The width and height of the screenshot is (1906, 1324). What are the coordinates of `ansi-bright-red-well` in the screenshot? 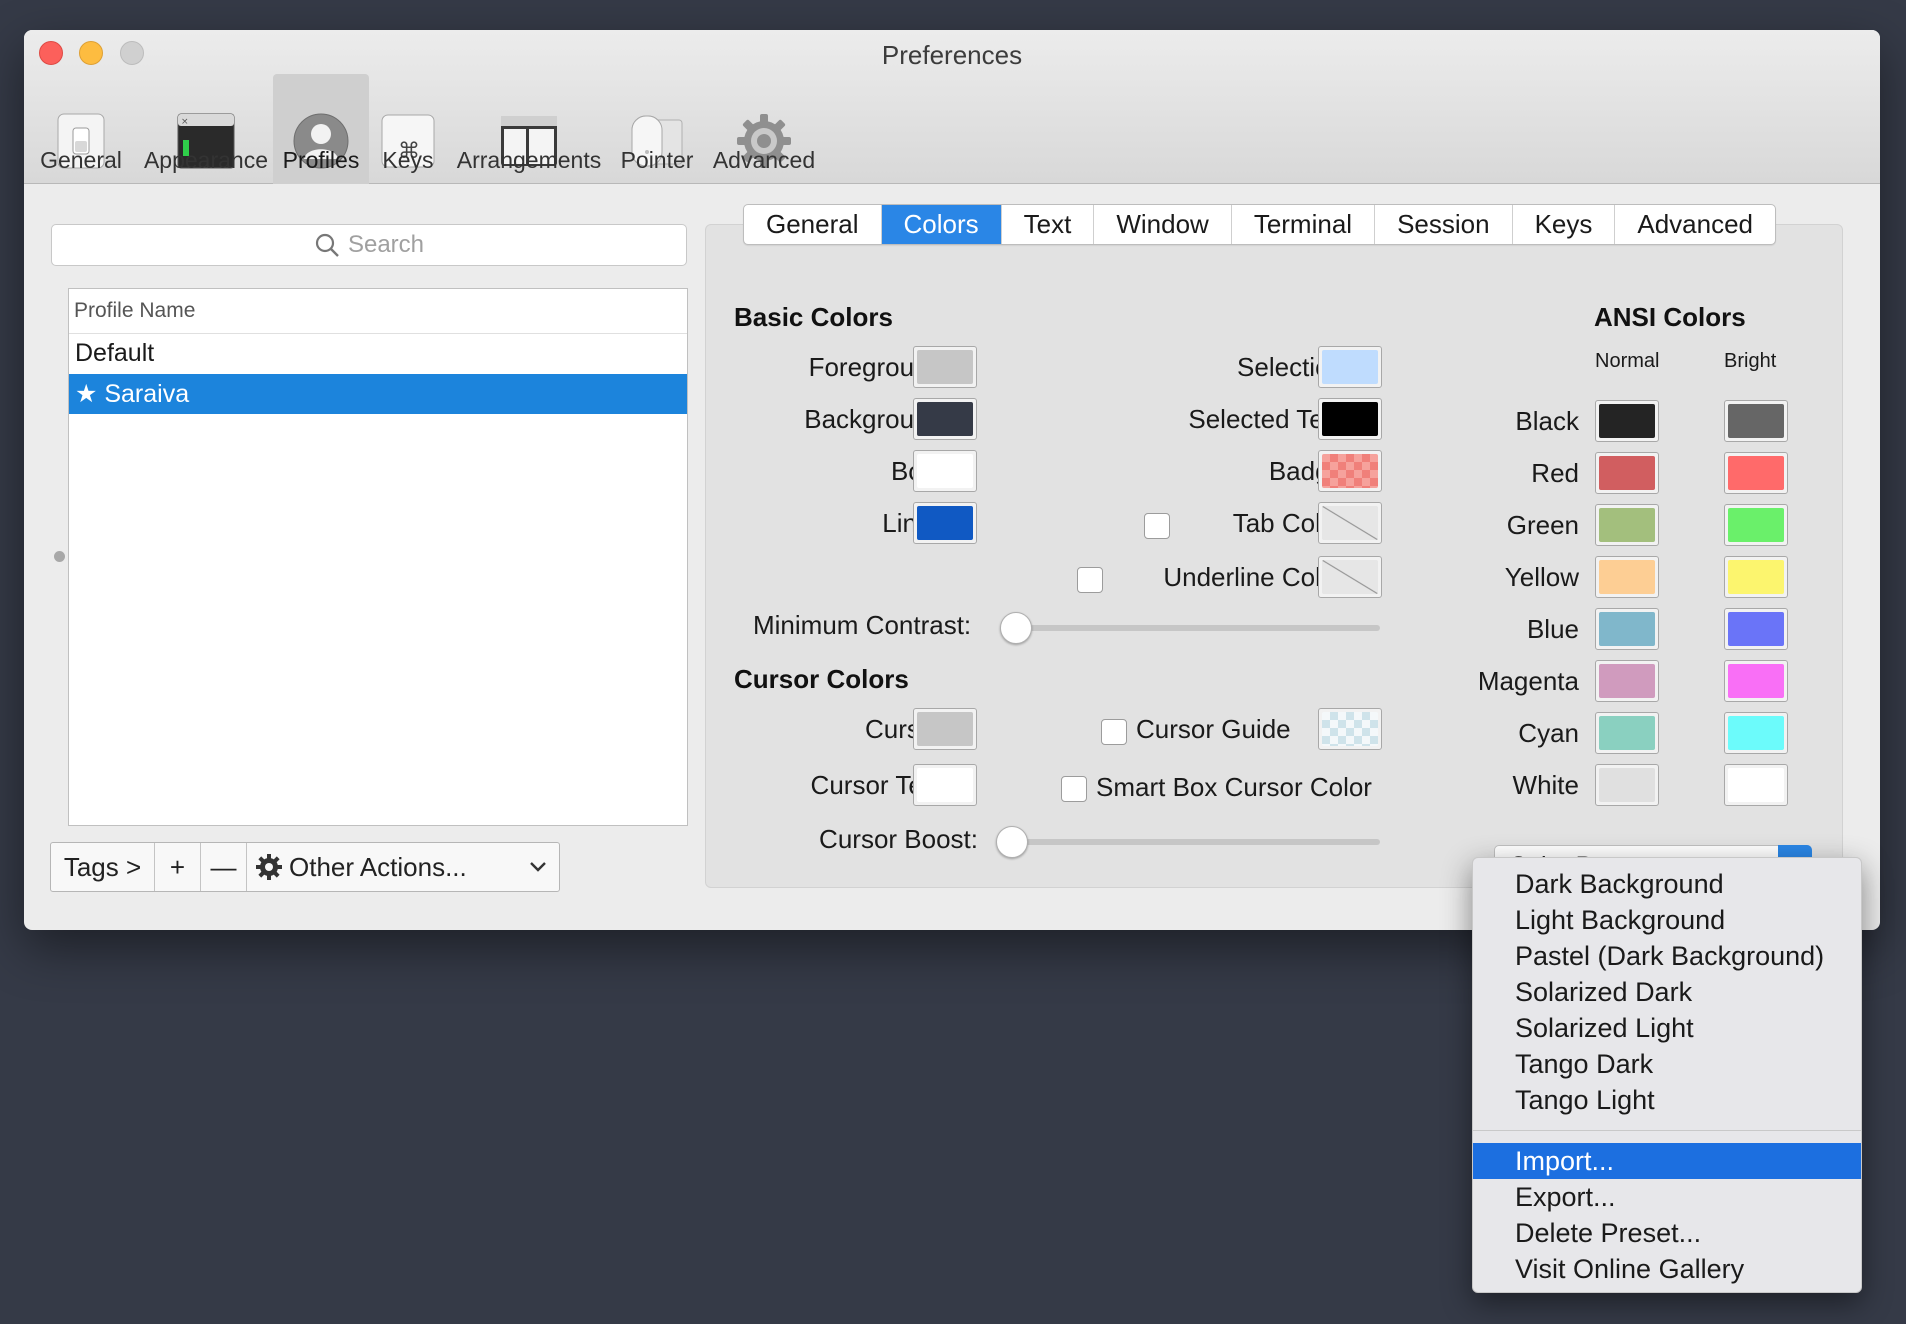 It's located at (1756, 473).